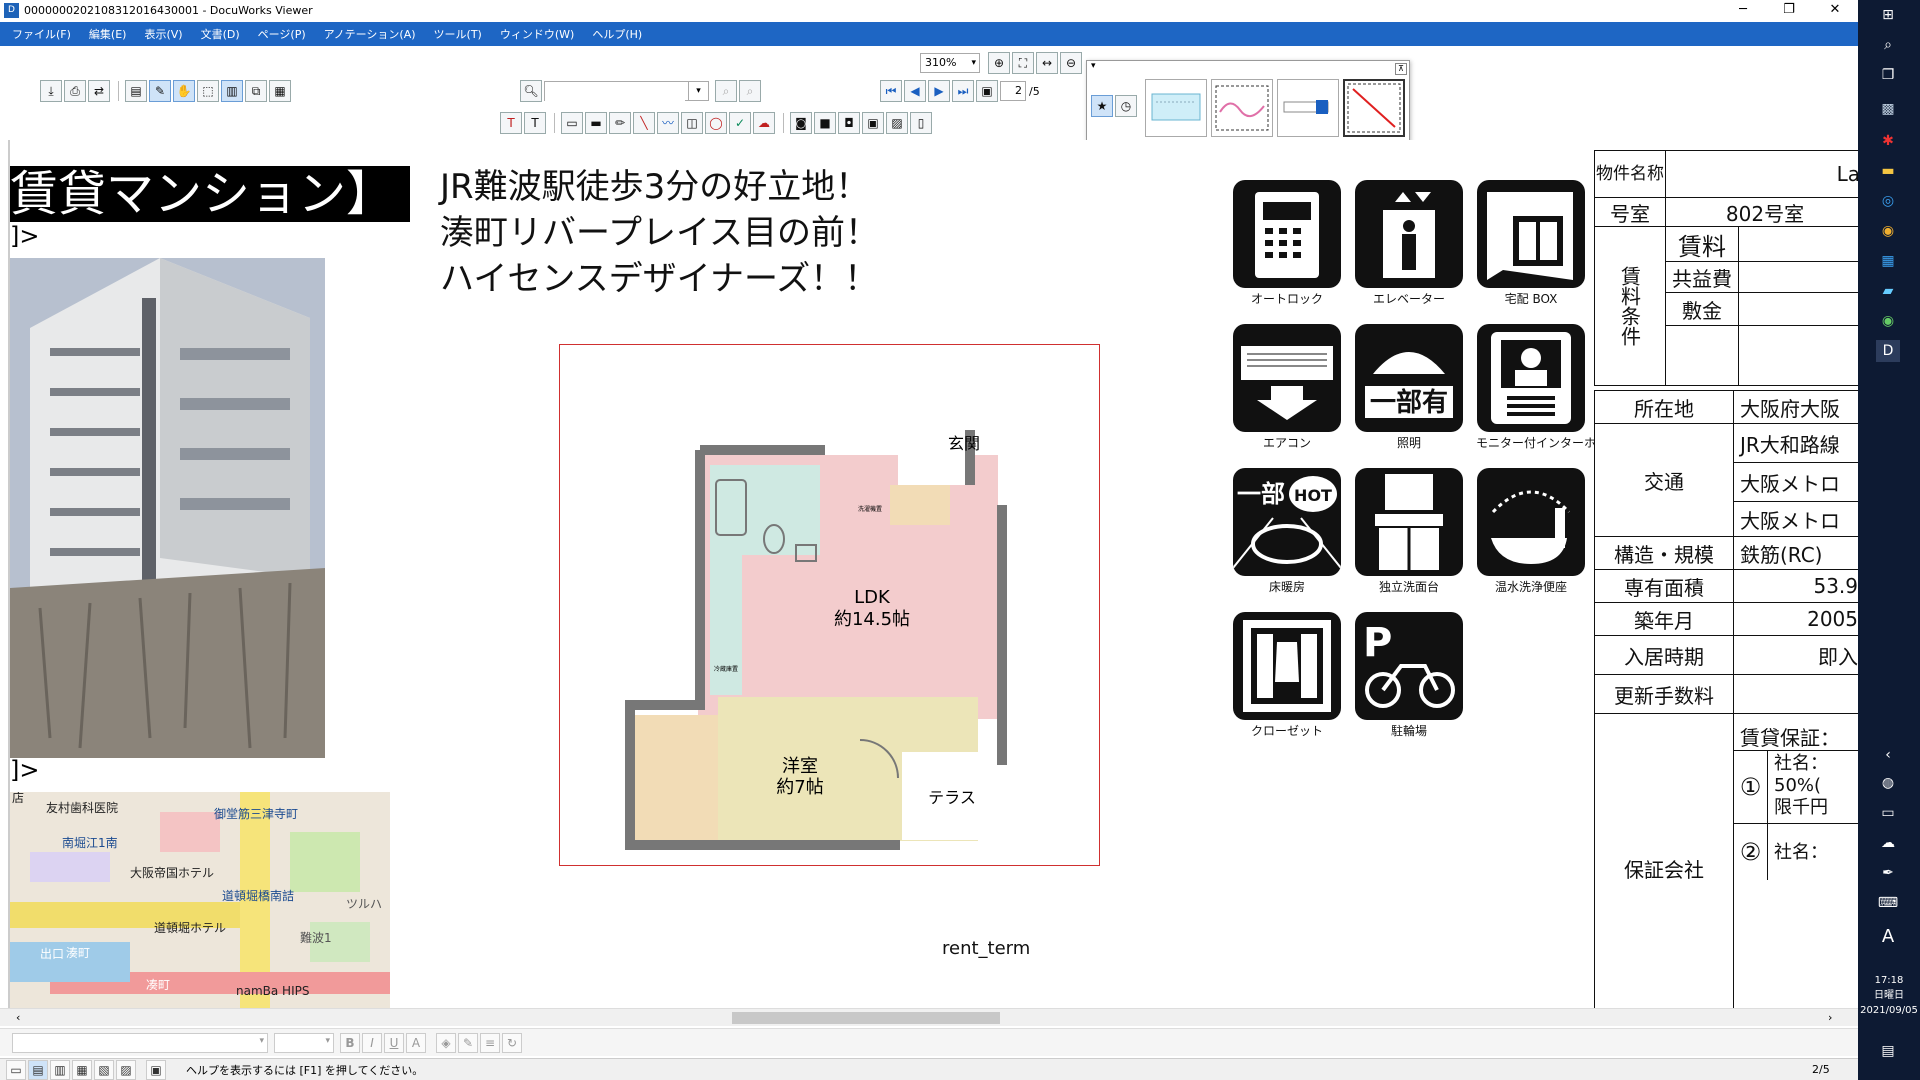 Image resolution: width=1920 pixels, height=1080 pixels. I want to click on marker-icon: ✏, so click(620, 123).